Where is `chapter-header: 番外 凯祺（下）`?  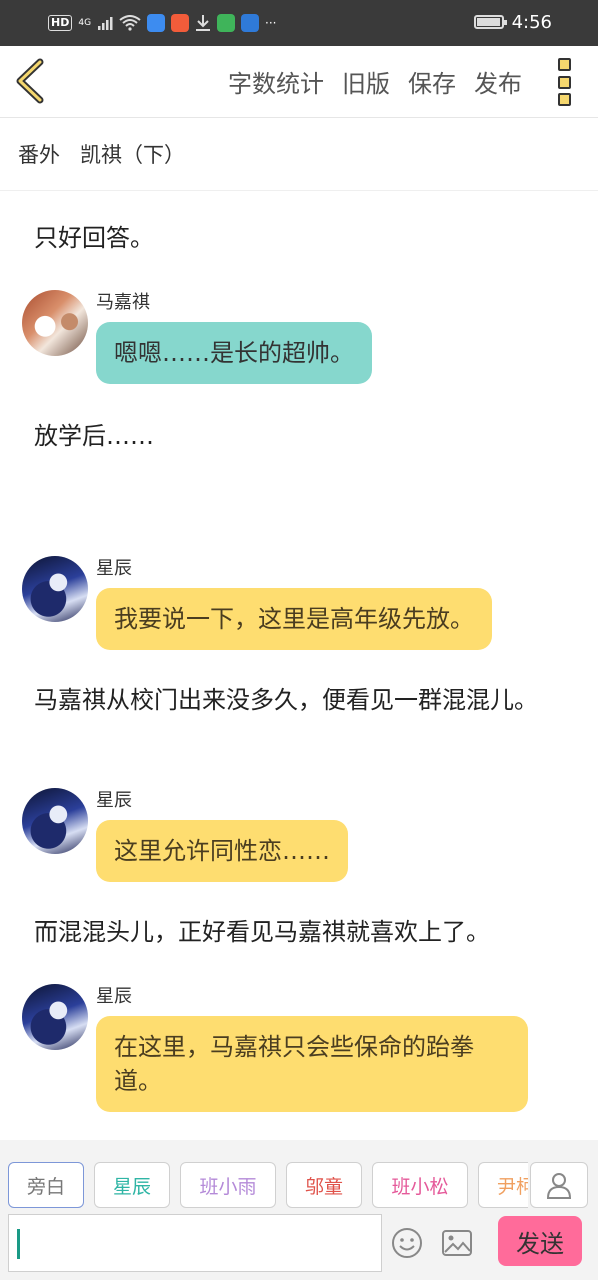 chapter-header: 番外 凯祺（下） is located at coordinates (299, 154).